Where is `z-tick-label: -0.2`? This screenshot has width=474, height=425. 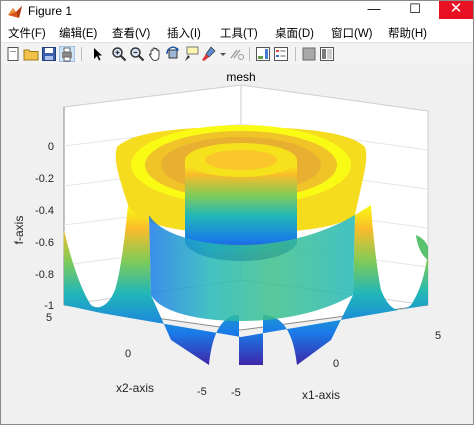 z-tick-label: -0.2 is located at coordinates (44, 179).